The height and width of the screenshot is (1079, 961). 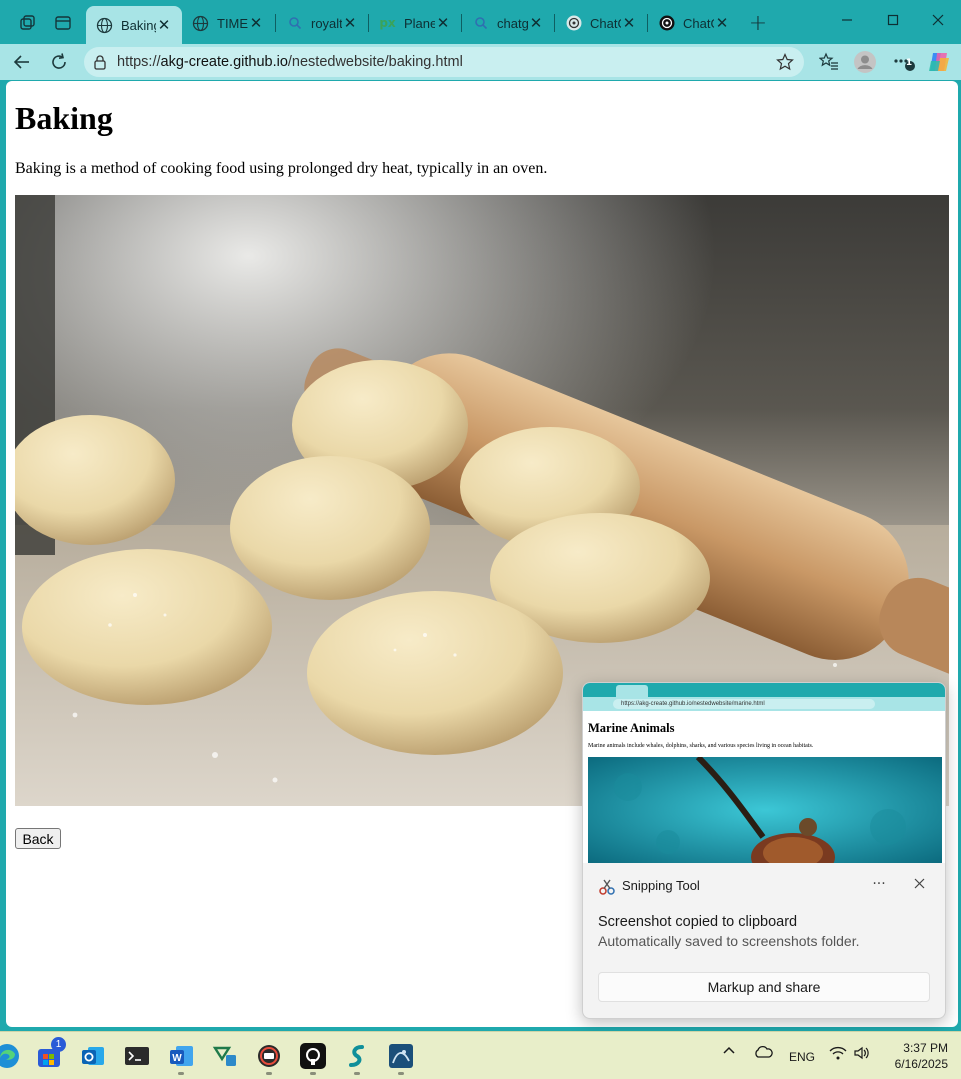 I want to click on preview-tab-strip, so click(x=764, y=690).